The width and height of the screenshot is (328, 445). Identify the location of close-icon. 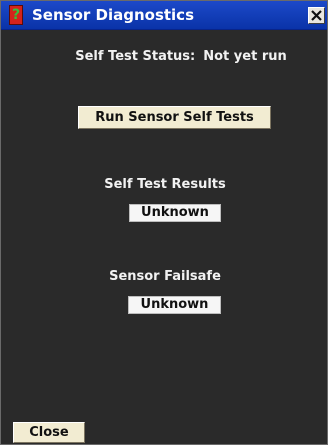
(316, 15).